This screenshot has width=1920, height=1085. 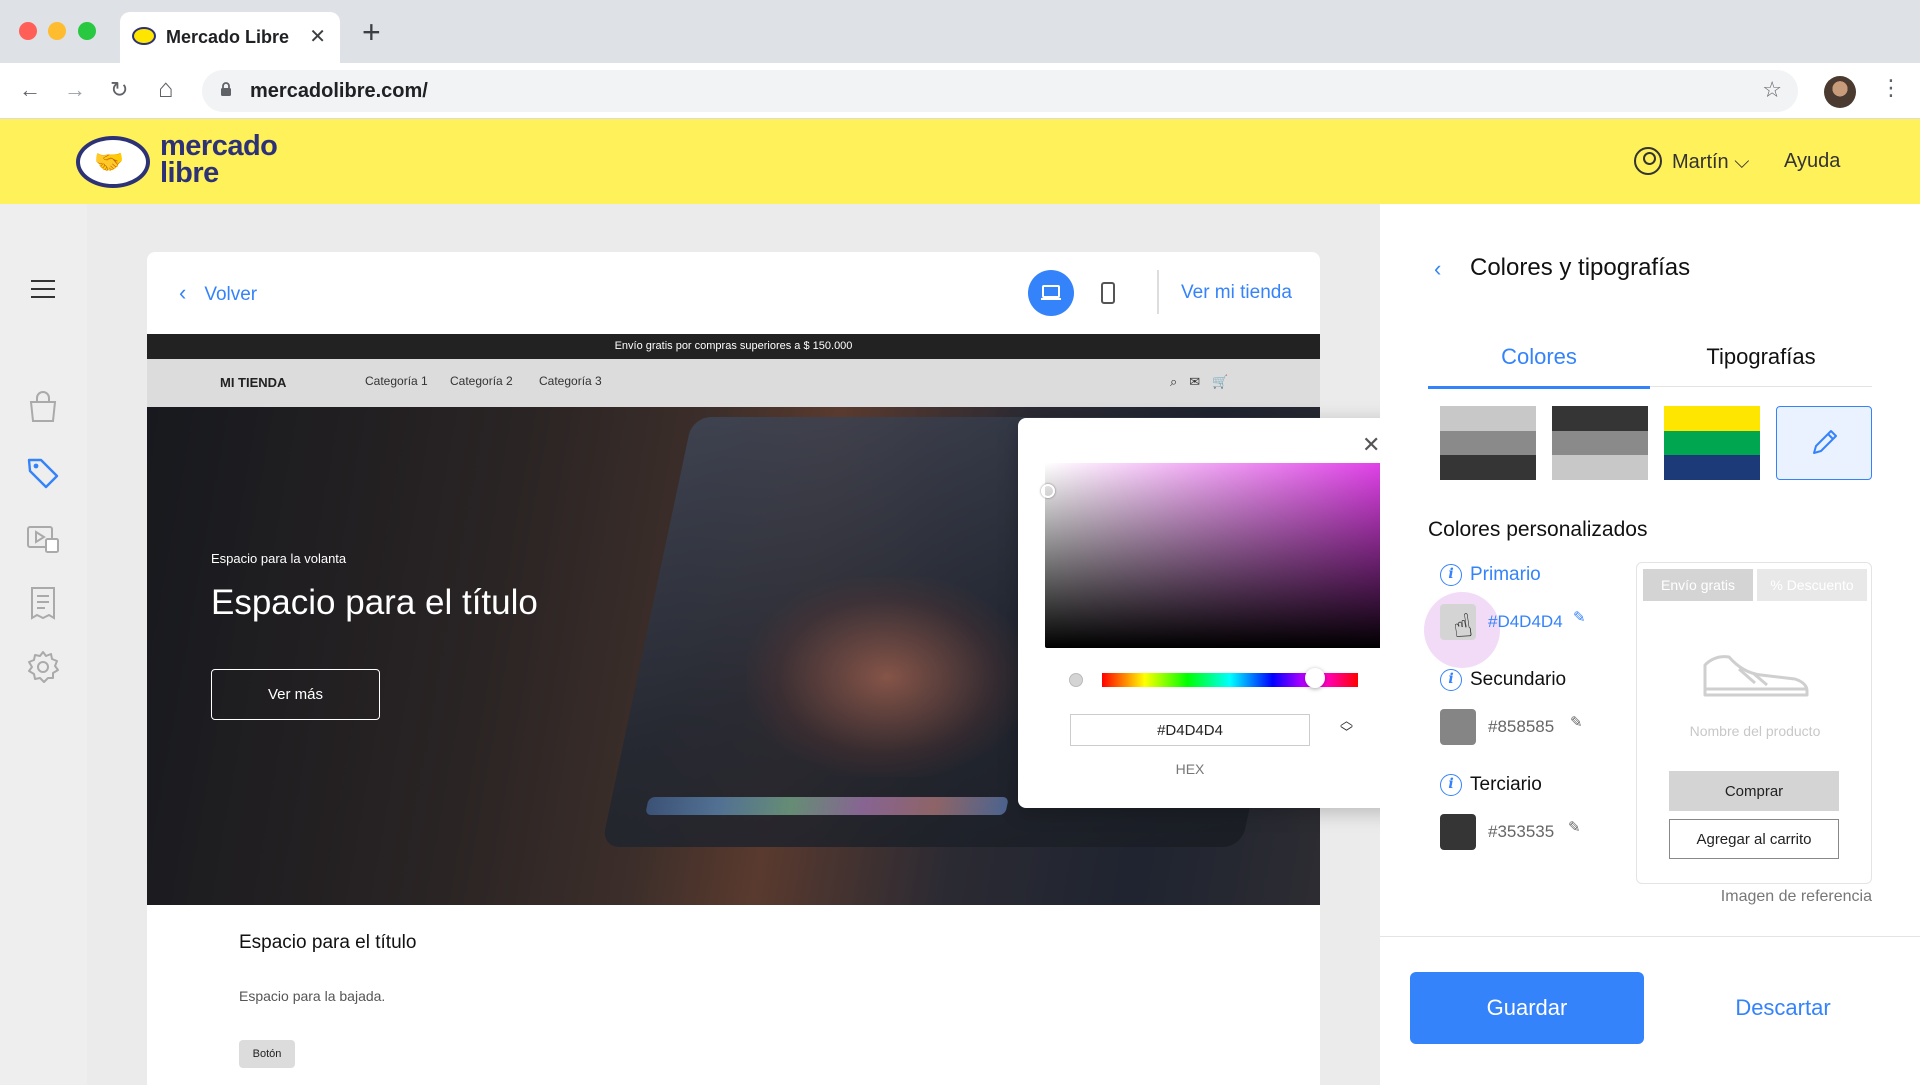 What do you see at coordinates (1783, 1008) in the screenshot?
I see `discard-button: Descartar` at bounding box center [1783, 1008].